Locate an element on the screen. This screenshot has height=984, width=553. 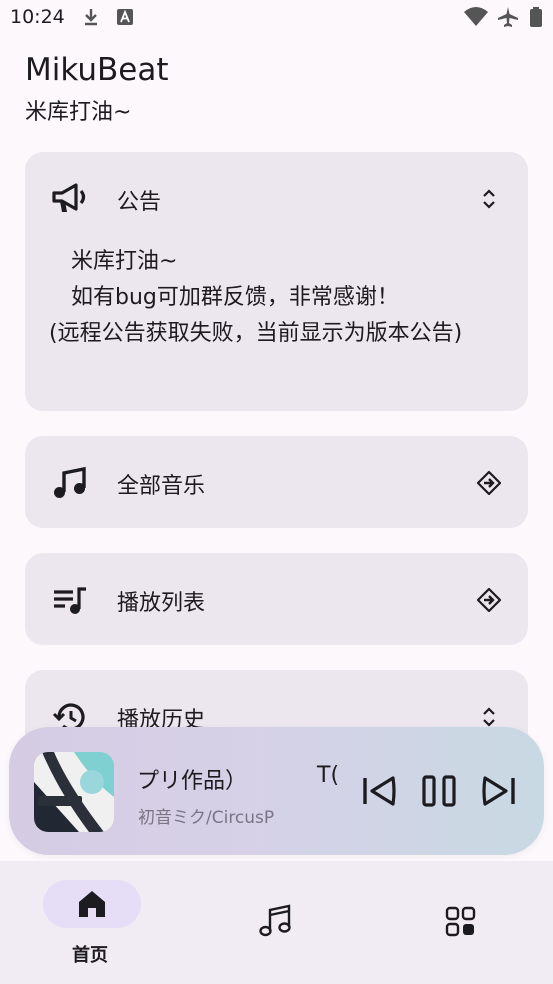
song-artist: 初音ミク/CircusP is located at coordinates (206, 818).